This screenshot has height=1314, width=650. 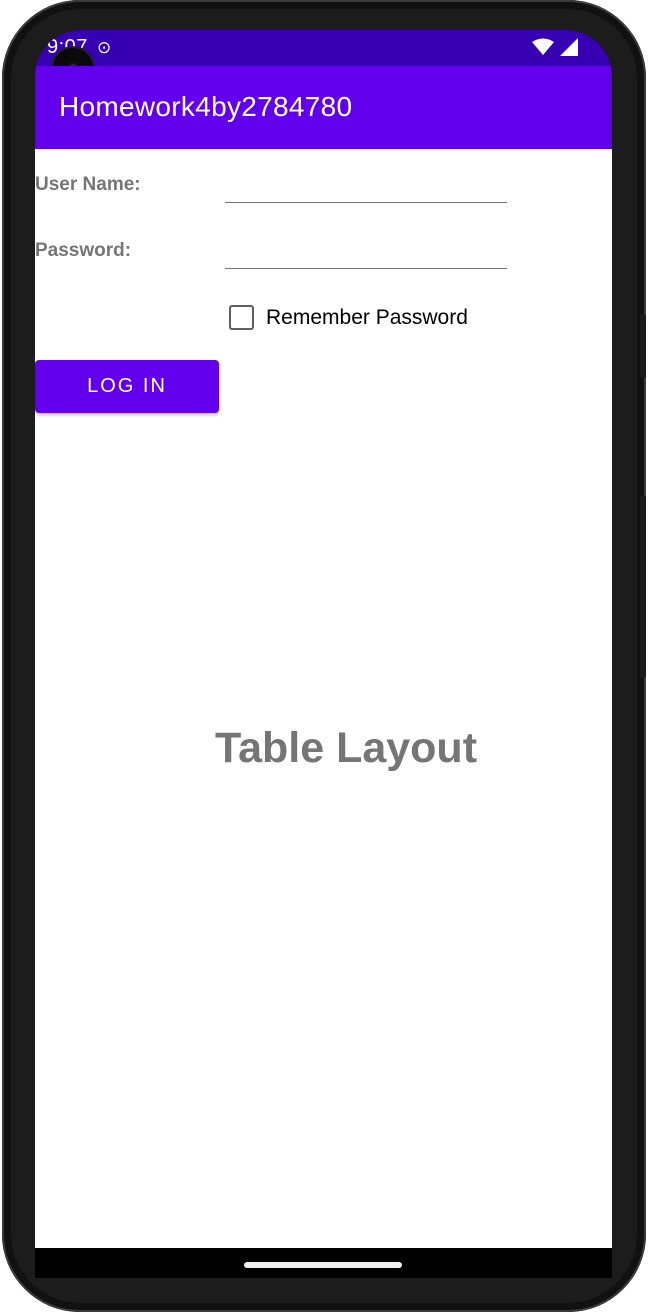 What do you see at coordinates (104, 47) in the screenshot?
I see `sync-icon: ⊙` at bounding box center [104, 47].